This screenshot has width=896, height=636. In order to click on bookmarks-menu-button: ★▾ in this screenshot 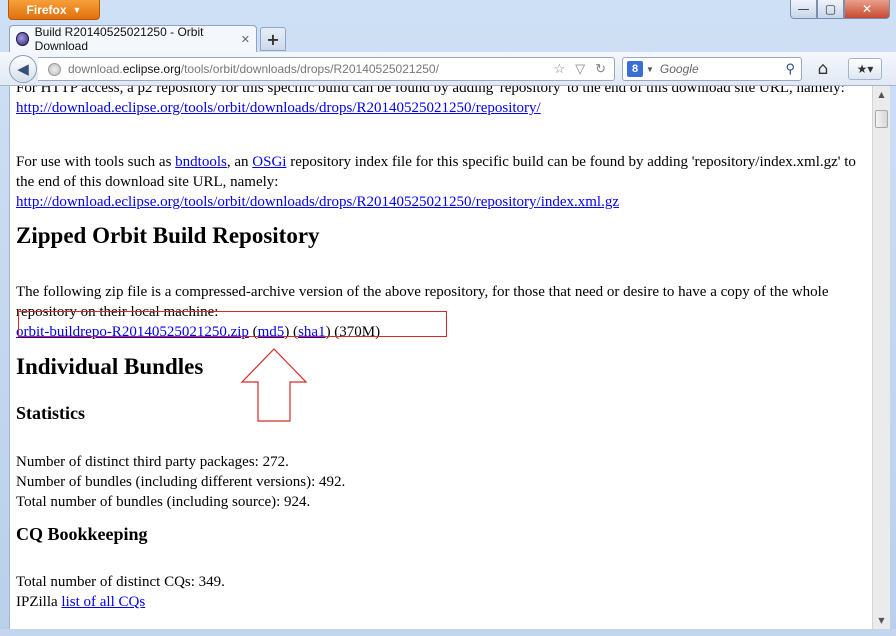, I will do `click(865, 69)`.